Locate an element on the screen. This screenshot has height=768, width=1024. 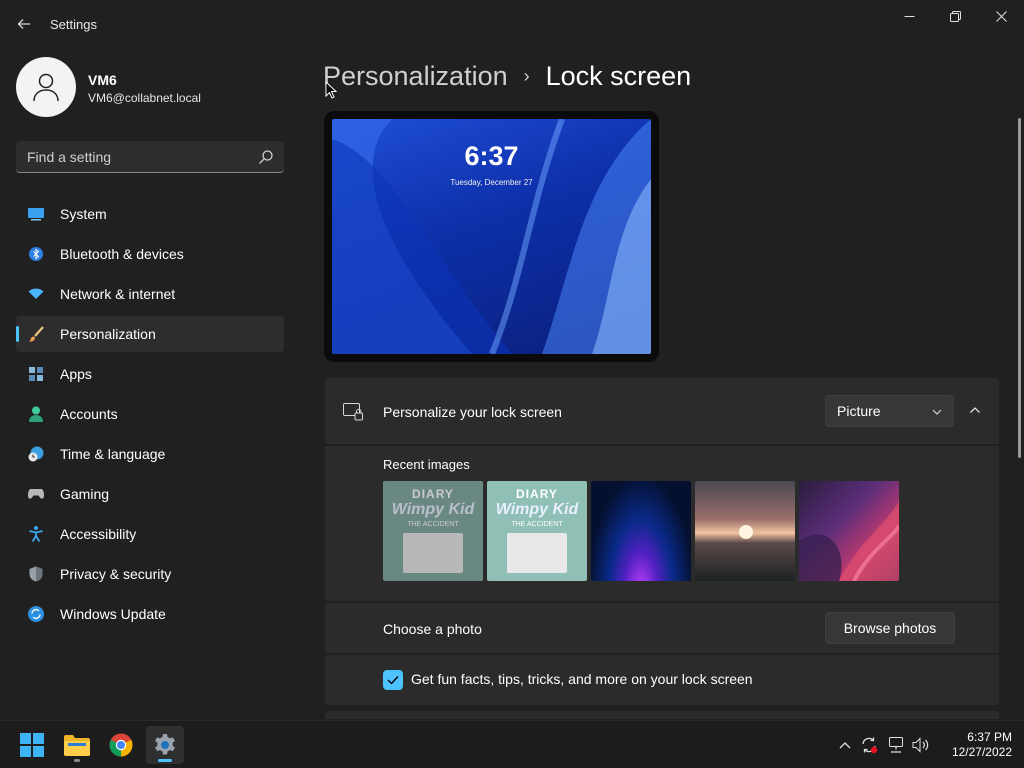
checkmark-icon is located at coordinates (393, 680).